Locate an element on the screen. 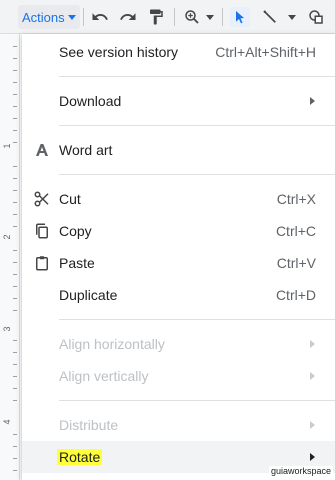  menu-item-cut: Cut Ctrl+X is located at coordinates (178, 199).